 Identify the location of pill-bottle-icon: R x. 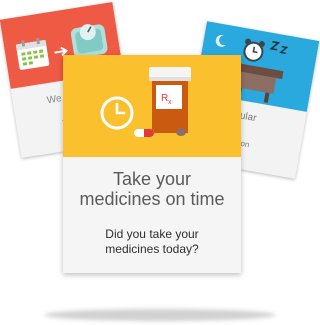
(170, 100).